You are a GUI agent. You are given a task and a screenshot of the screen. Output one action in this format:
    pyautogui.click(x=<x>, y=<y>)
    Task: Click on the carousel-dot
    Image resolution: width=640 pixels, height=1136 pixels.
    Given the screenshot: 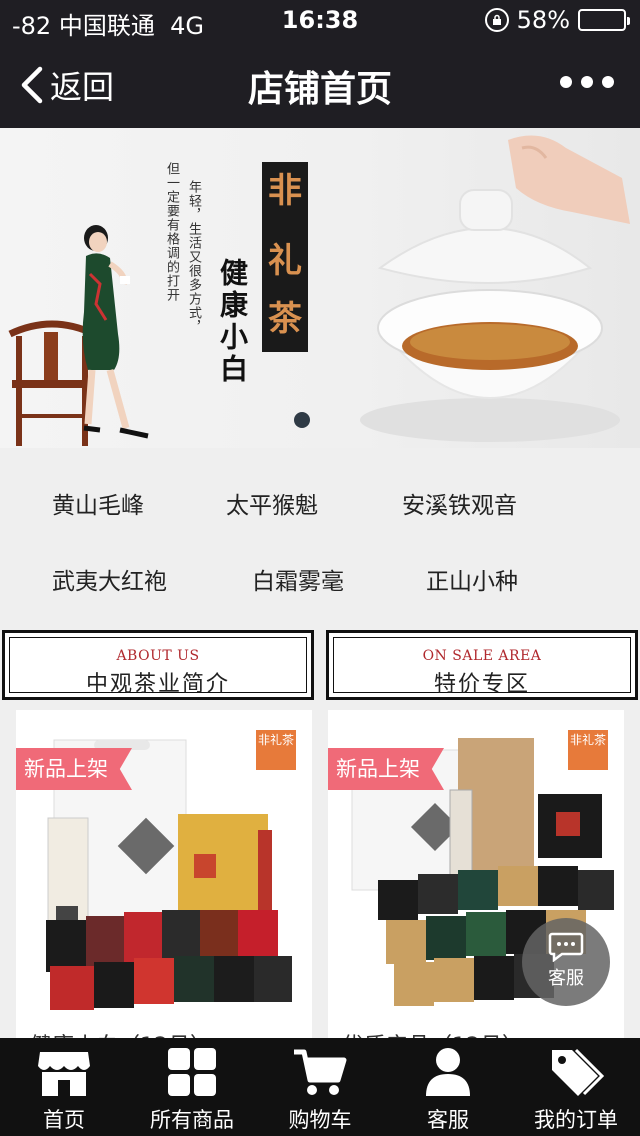 What is the action you would take?
    pyautogui.click(x=302, y=420)
    